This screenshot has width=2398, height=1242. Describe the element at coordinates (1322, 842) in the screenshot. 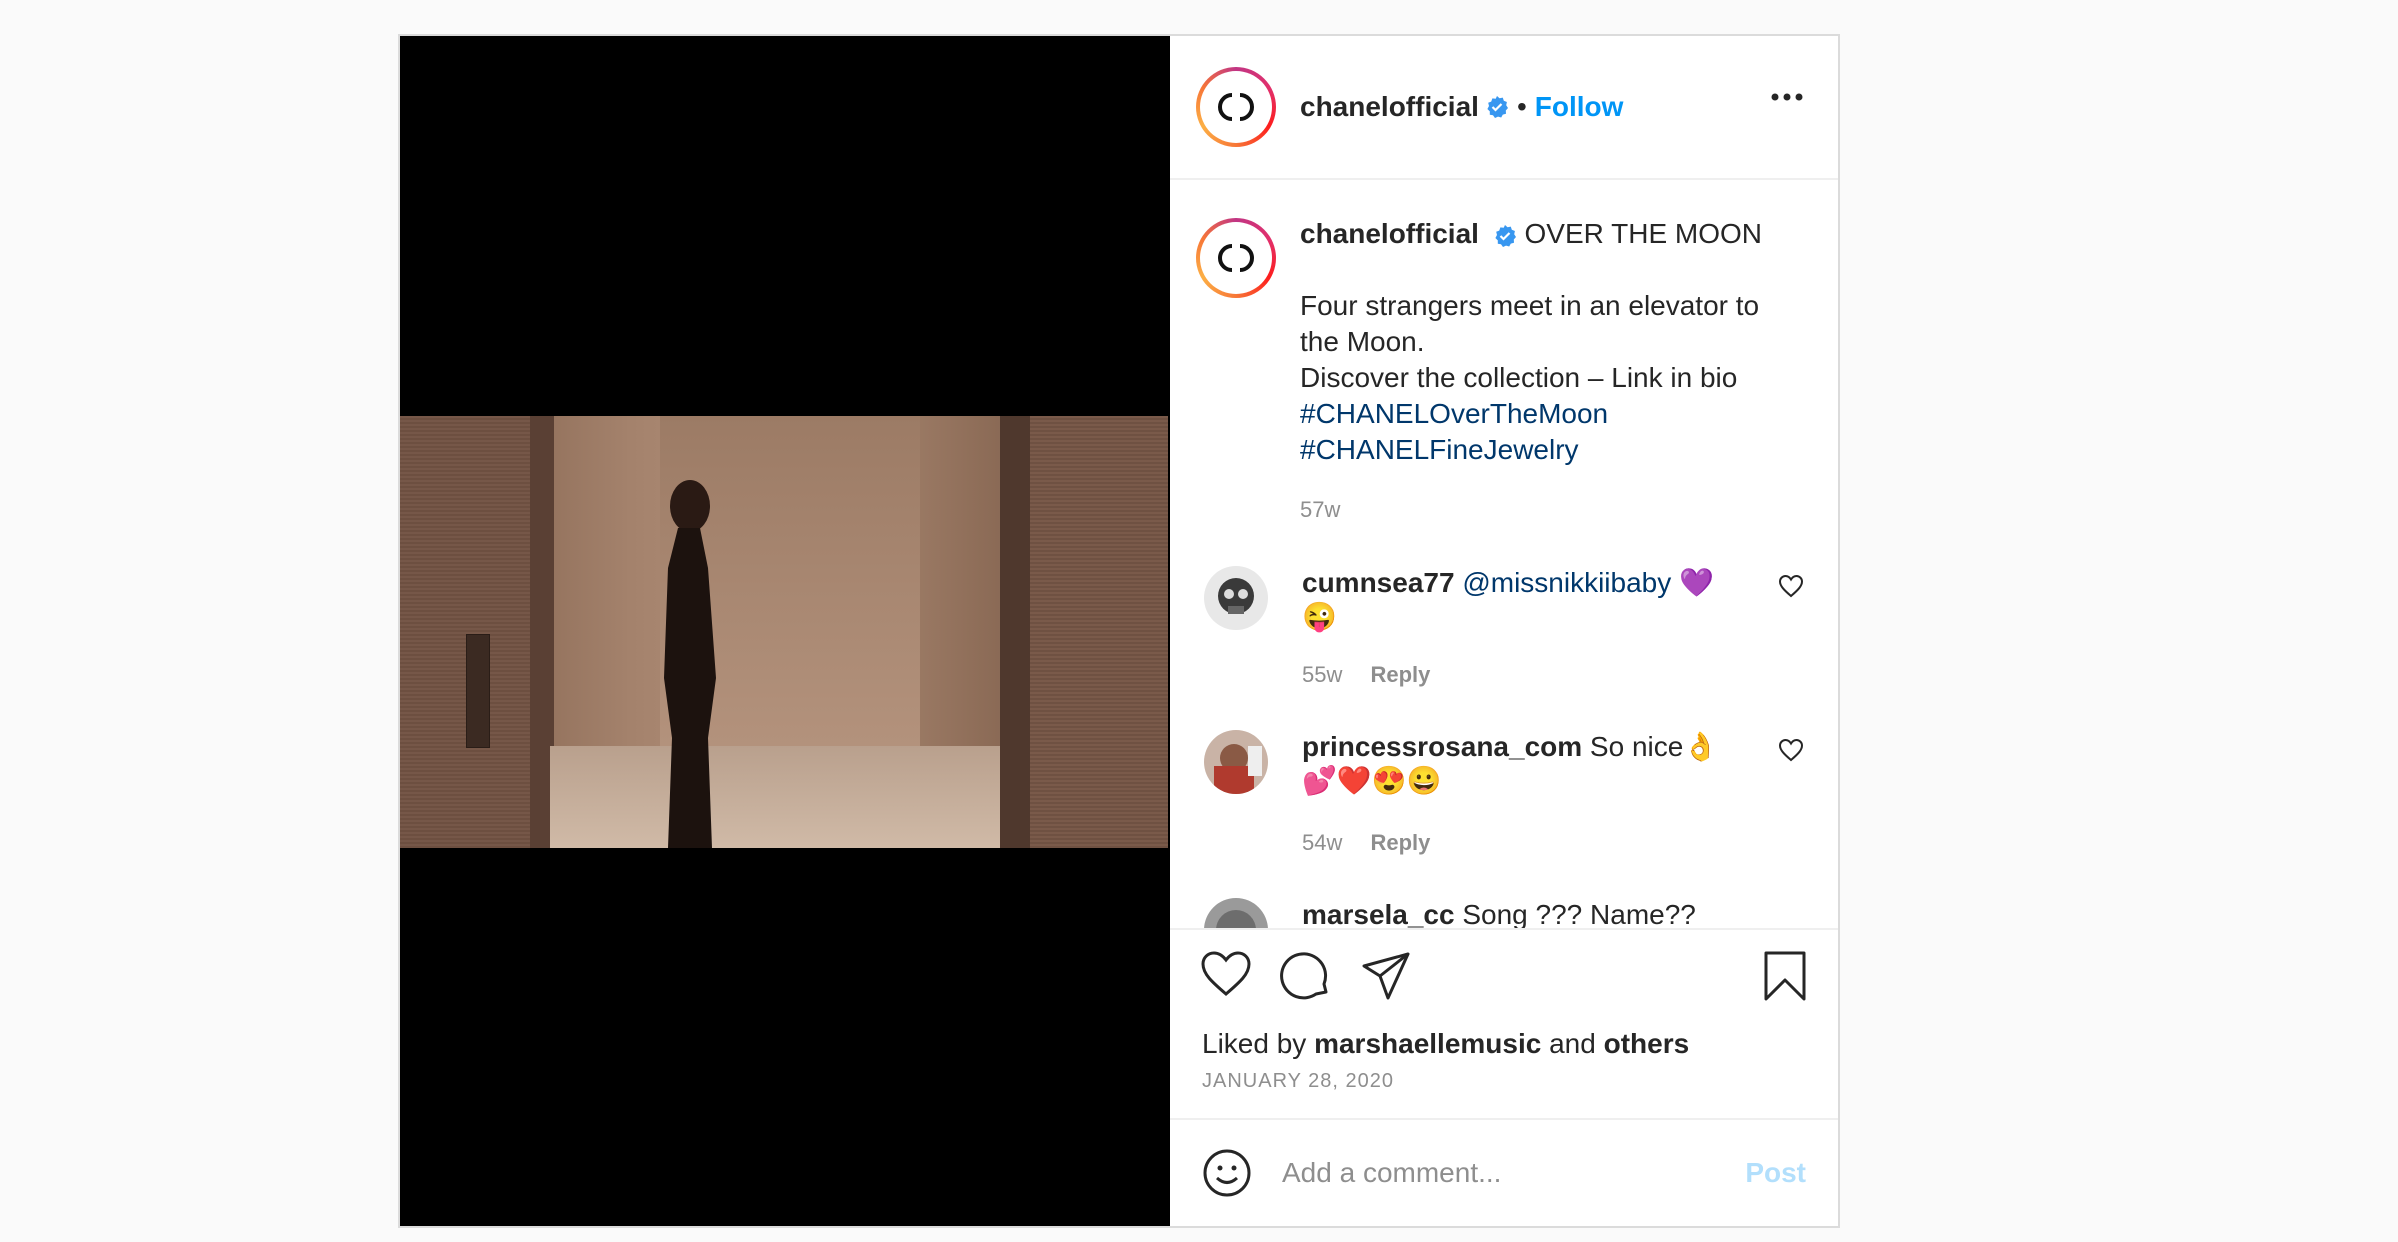

I see `comment-time: 54w` at that location.